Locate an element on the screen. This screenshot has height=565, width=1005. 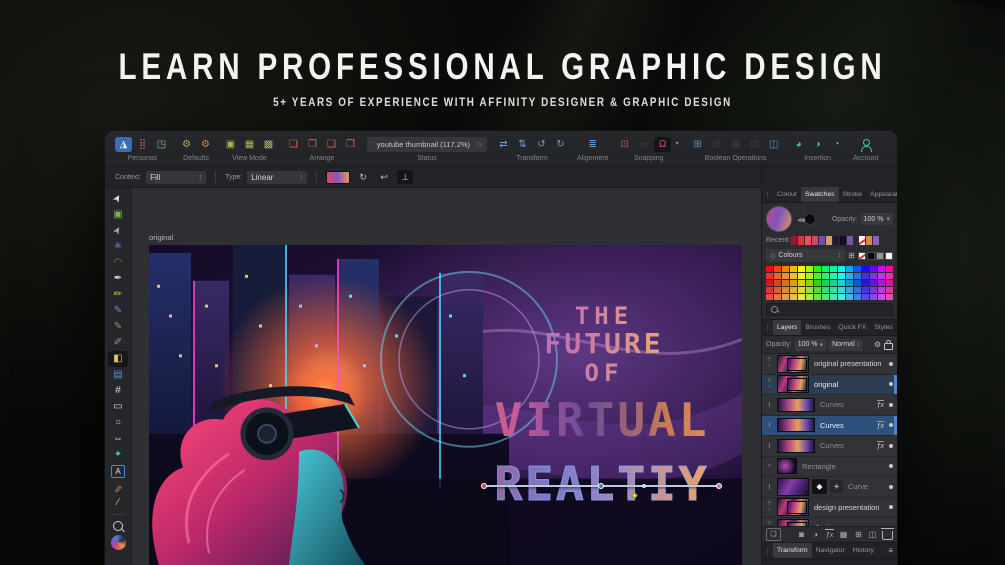
crop-tool: # is located at coordinates (118, 391).